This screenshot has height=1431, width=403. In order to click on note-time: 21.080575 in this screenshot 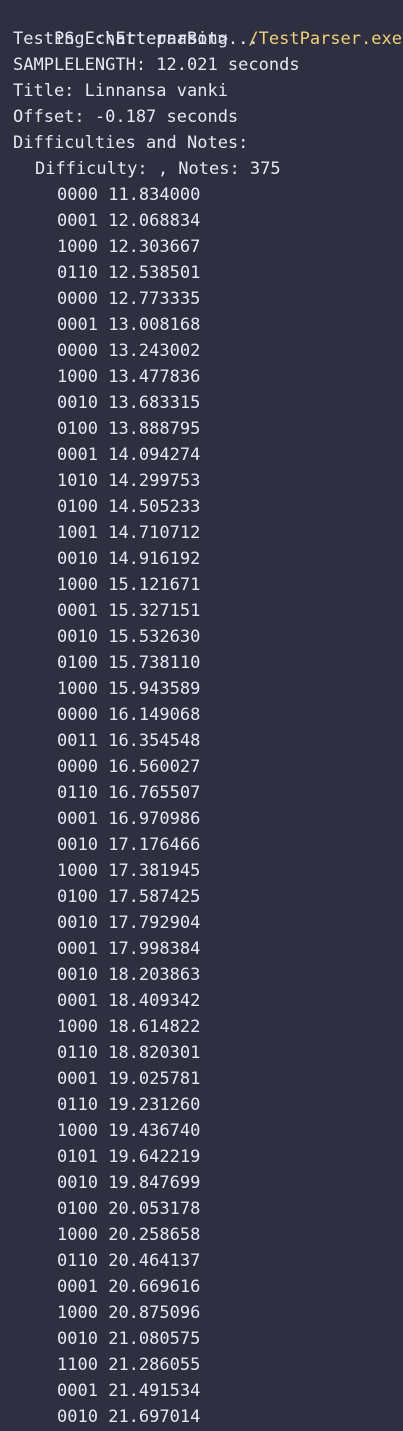, I will do `click(154, 1339)`.